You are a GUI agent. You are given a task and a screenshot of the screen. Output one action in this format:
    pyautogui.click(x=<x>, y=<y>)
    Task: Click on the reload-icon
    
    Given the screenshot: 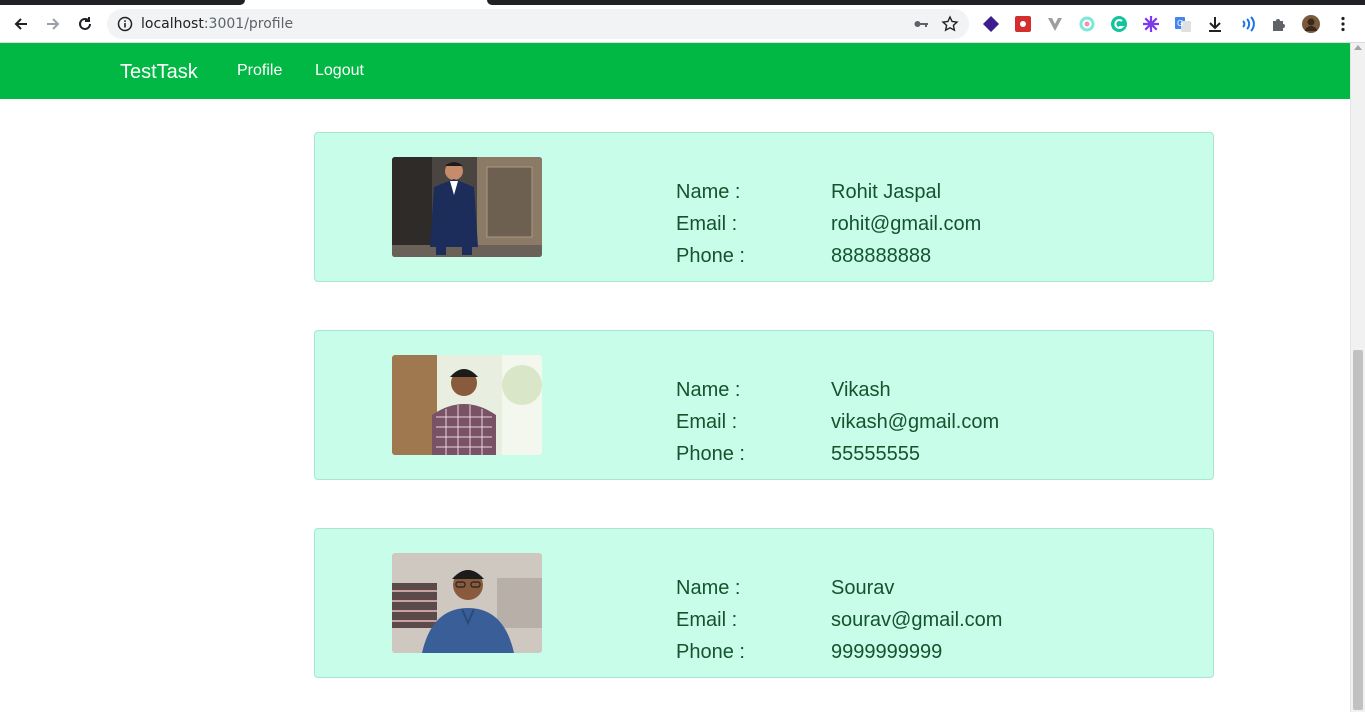 What is the action you would take?
    pyautogui.click(x=85, y=23)
    